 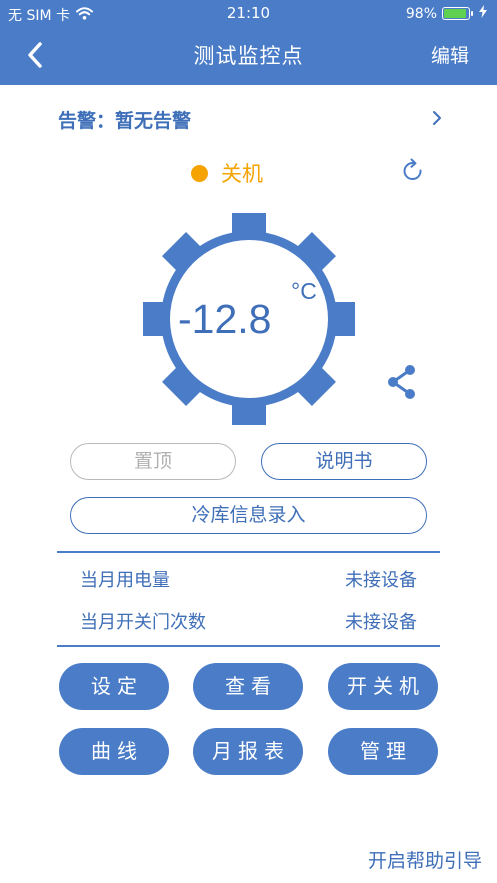 What do you see at coordinates (412, 169) in the screenshot?
I see `refresh-icon` at bounding box center [412, 169].